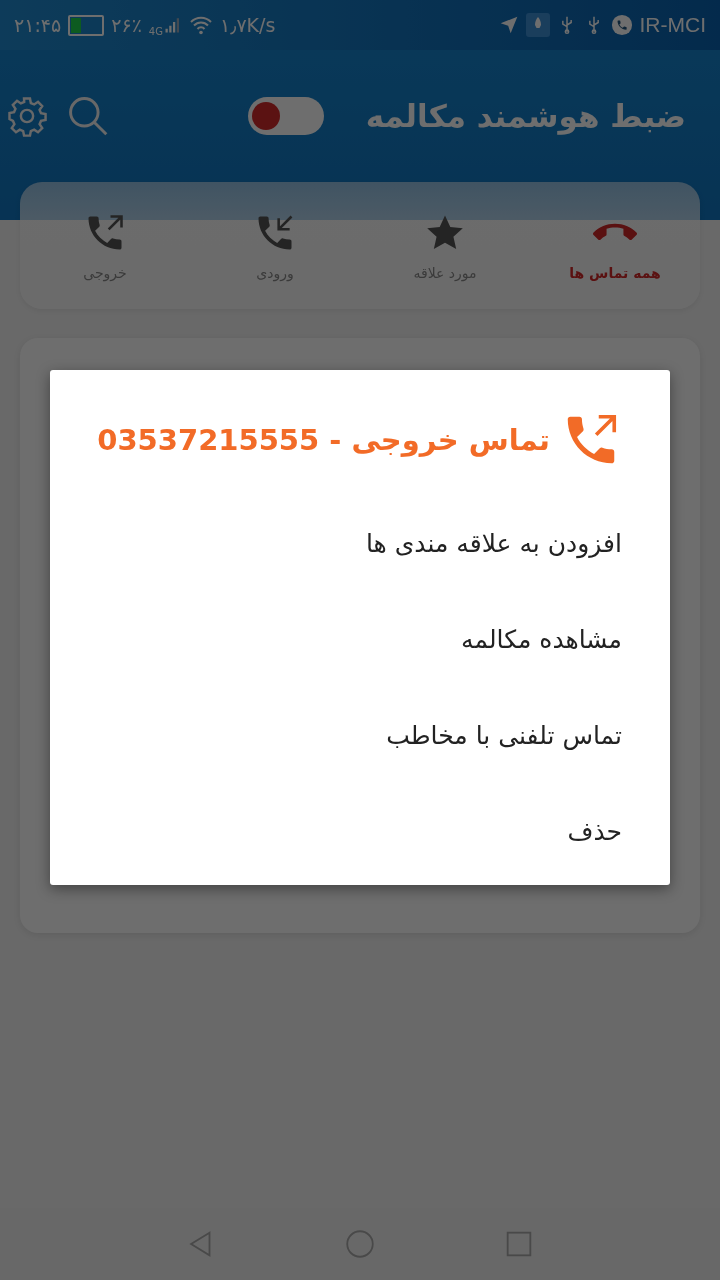 The width and height of the screenshot is (720, 1280). Describe the element at coordinates (508, 25) in the screenshot. I see `location-arrow-icon` at that location.